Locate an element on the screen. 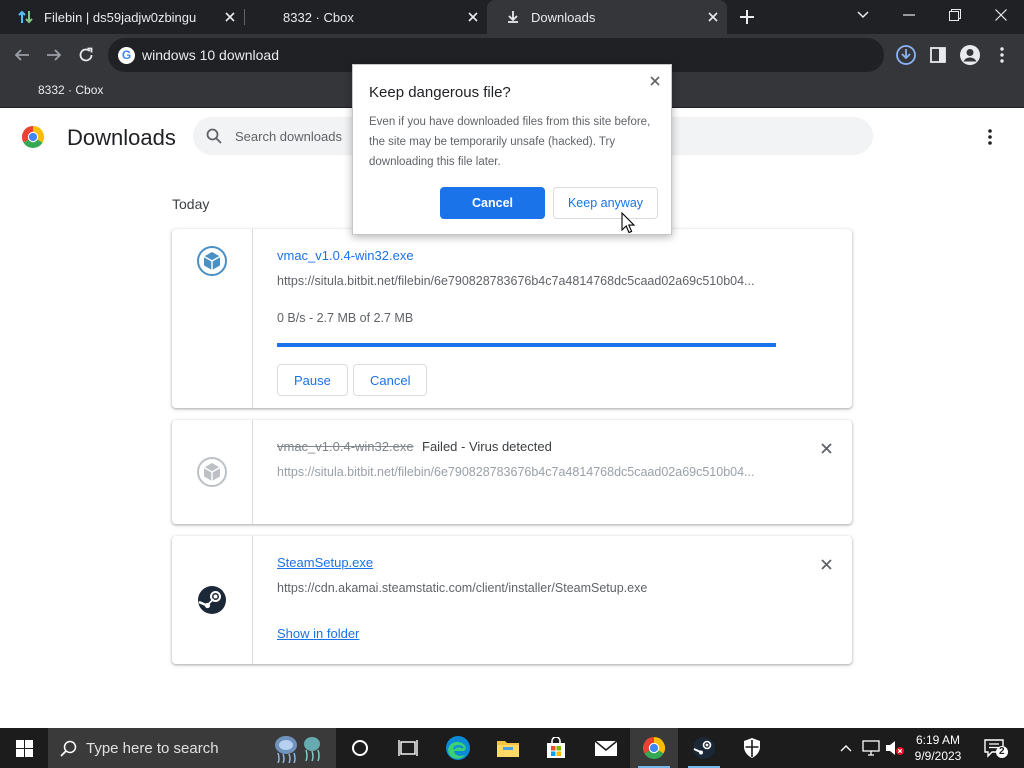 This screenshot has height=768, width=1024. show-hidden-icons-chevron-icon is located at coordinates (846, 748).